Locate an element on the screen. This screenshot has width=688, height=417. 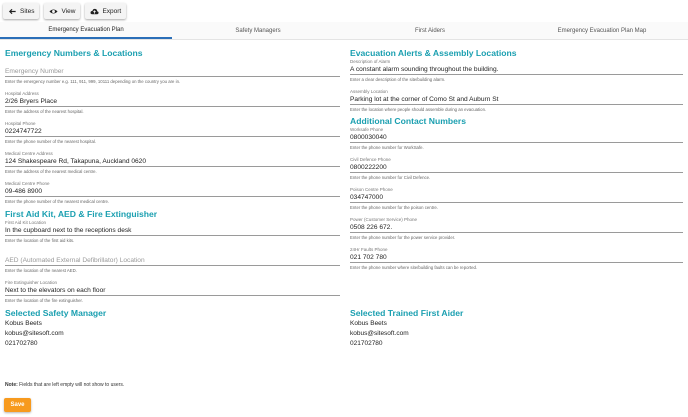
civil-defence-phone-input: 0800222200 is located at coordinates (516, 168).